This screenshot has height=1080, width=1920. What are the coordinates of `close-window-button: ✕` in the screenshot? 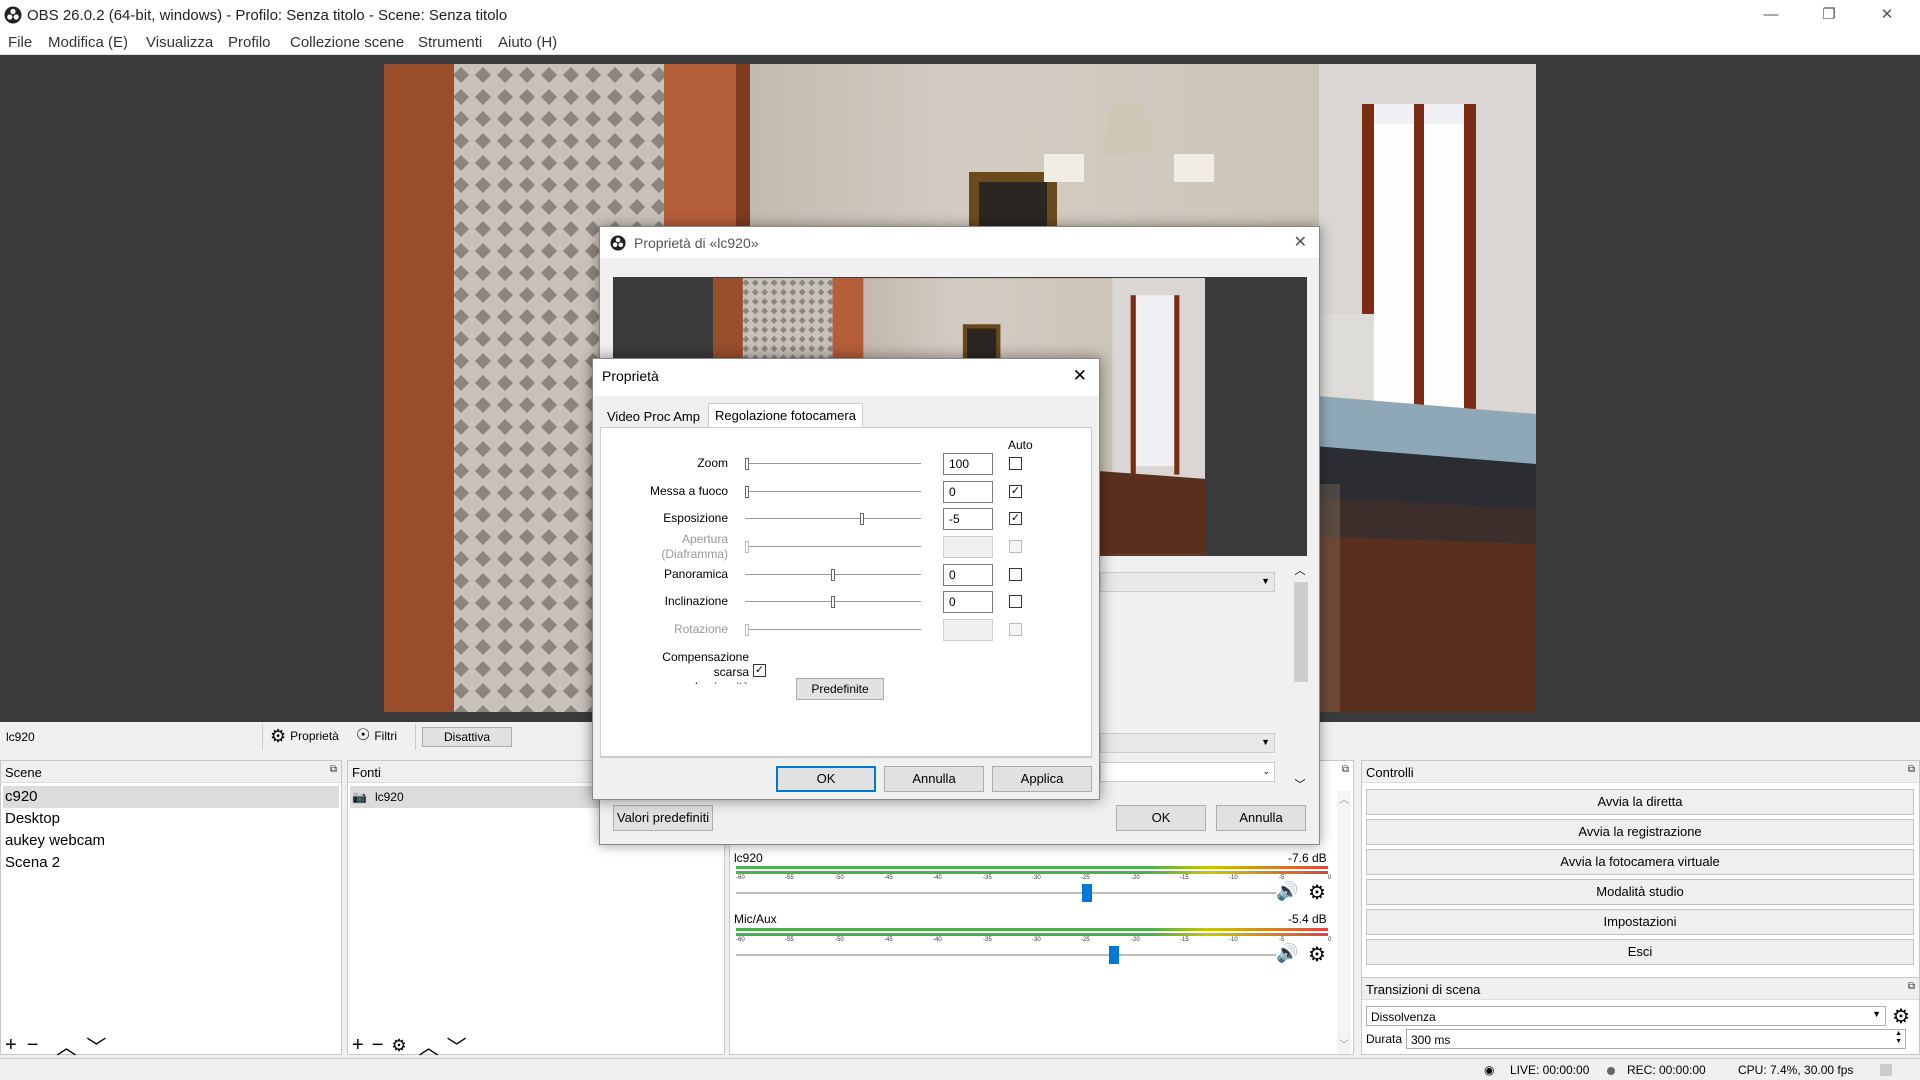 It's located at (1887, 15).